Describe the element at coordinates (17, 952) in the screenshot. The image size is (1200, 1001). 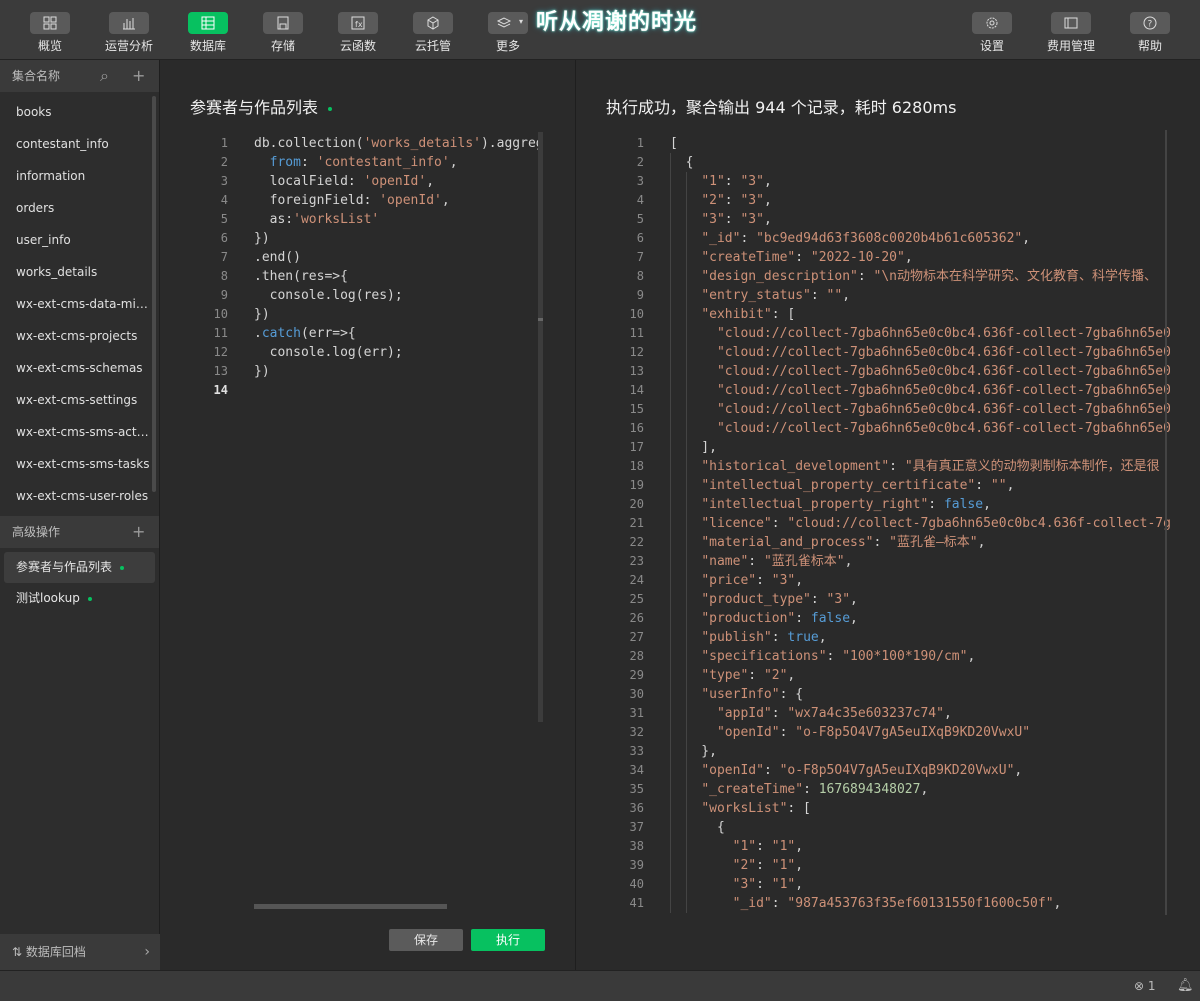
I see `sort-icon: ⇅` at that location.